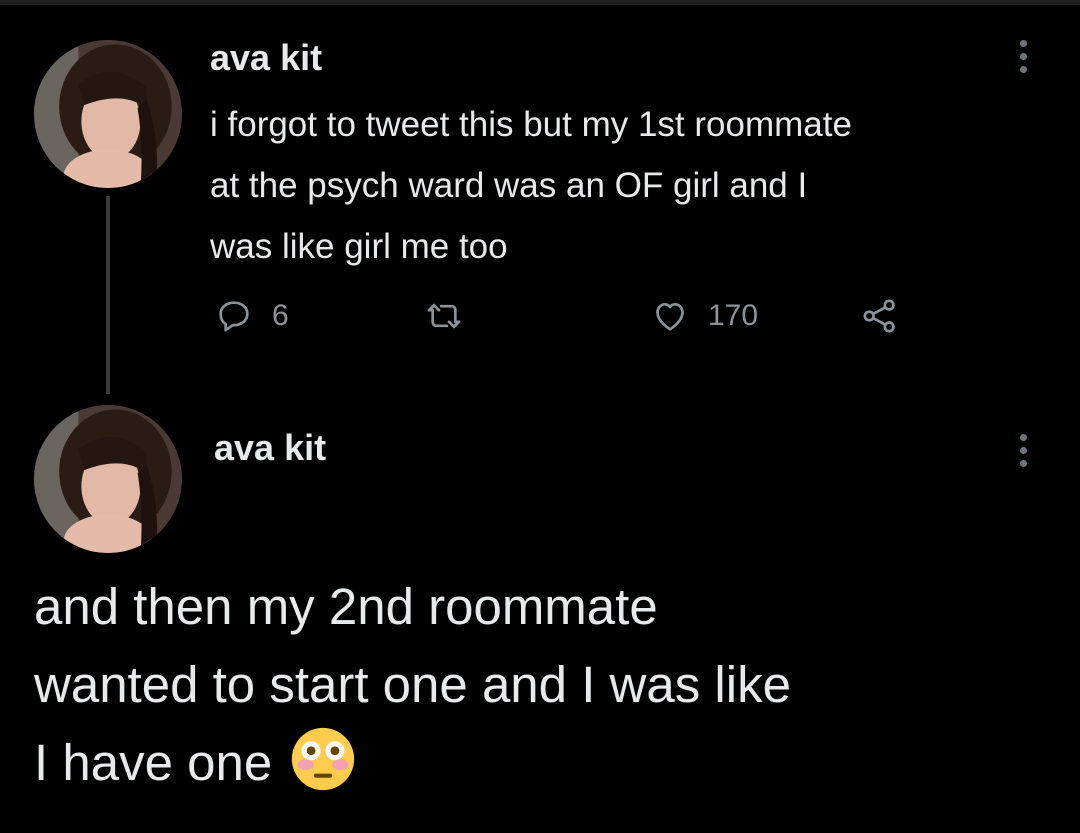 Image resolution: width=1080 pixels, height=833 pixels. Describe the element at coordinates (540, 318) in the screenshot. I see `tweet-actions: 6 170` at that location.